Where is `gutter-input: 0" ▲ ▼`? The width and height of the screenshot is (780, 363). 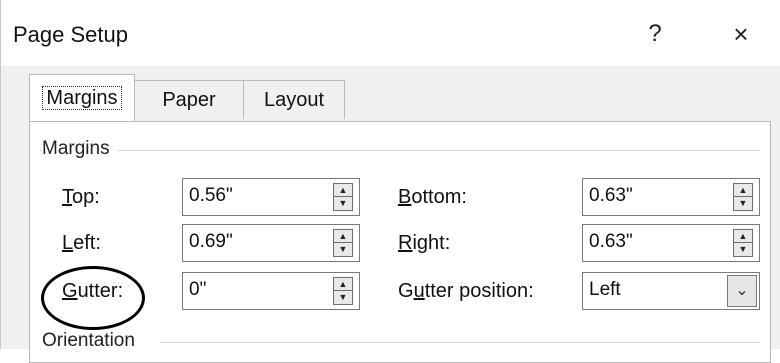
gutter-input: 0" ▲ ▼ is located at coordinates (271, 291).